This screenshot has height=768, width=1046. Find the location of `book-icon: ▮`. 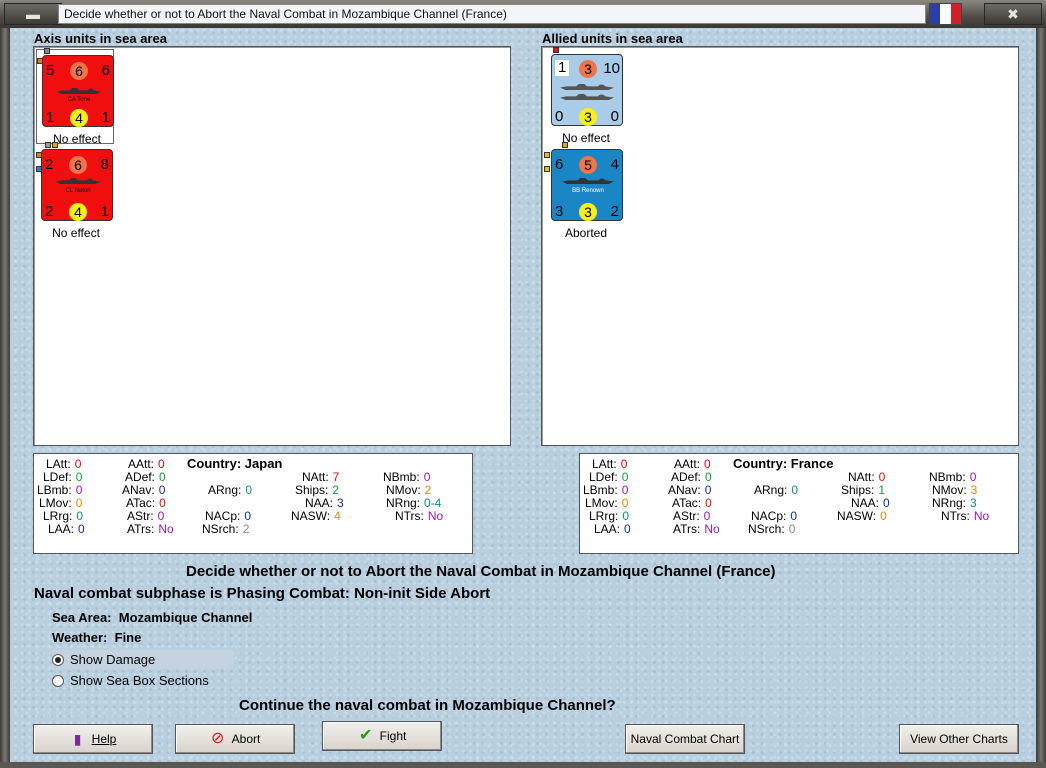

book-icon: ▮ is located at coordinates (77, 739).